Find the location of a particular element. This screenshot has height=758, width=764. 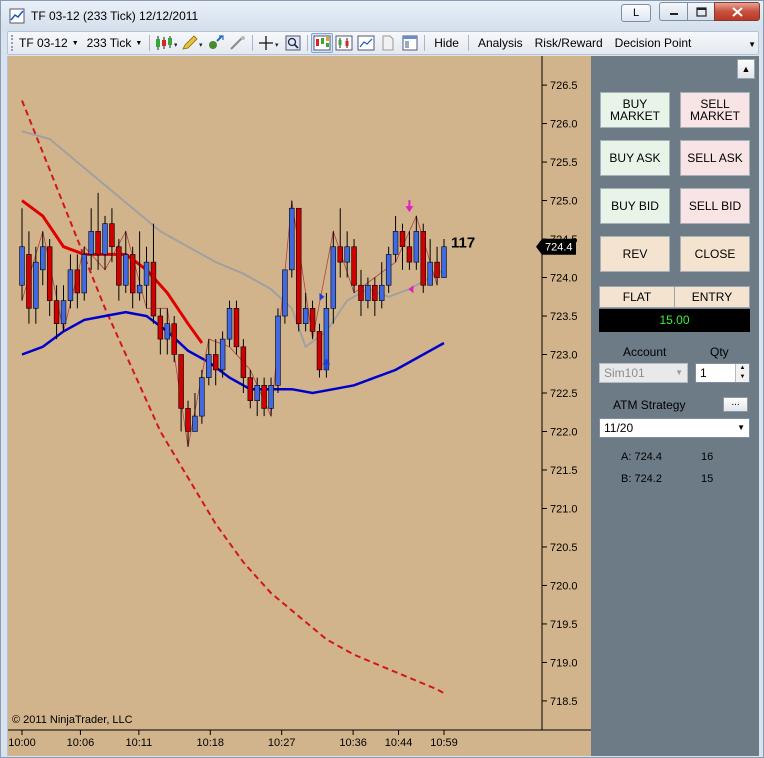

interval-selector: 233 Tick ▼ is located at coordinates (115, 43).